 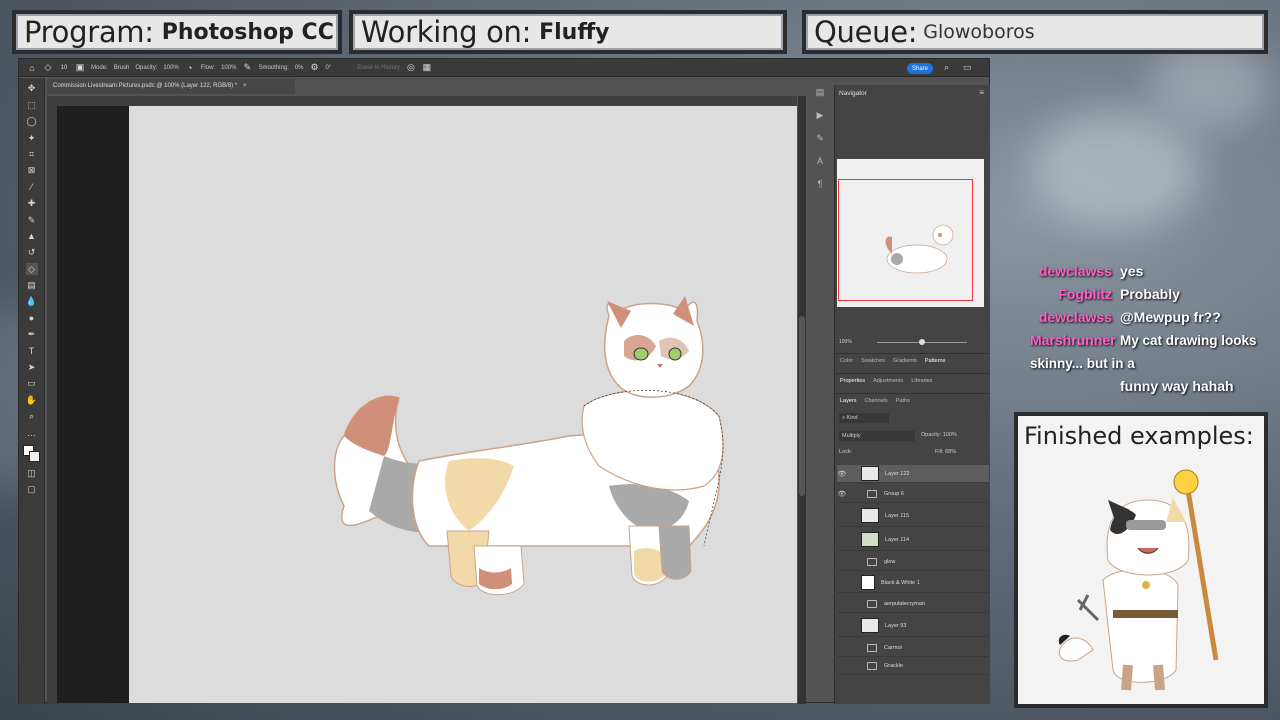 I want to click on character-icon: A, so click(x=820, y=161).